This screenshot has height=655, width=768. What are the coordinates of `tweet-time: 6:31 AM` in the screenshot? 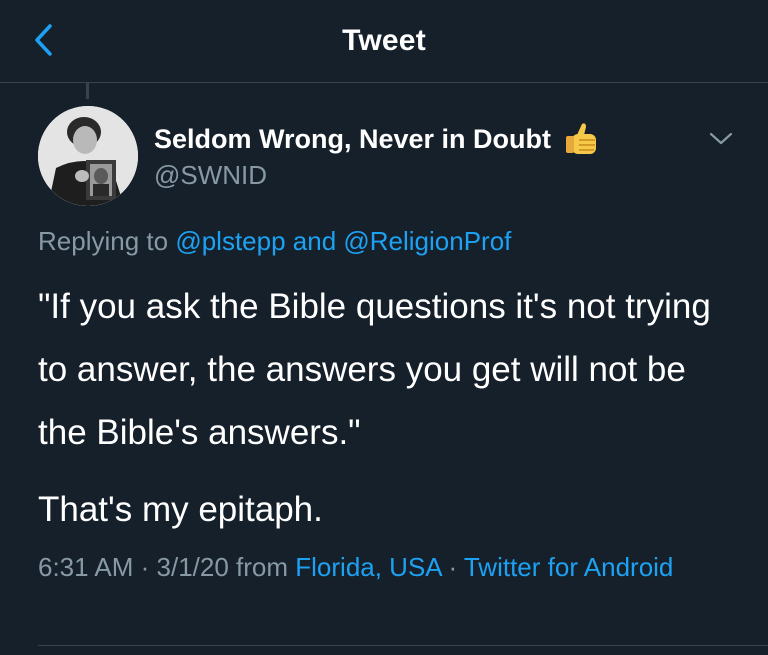 It's located at (86, 567).